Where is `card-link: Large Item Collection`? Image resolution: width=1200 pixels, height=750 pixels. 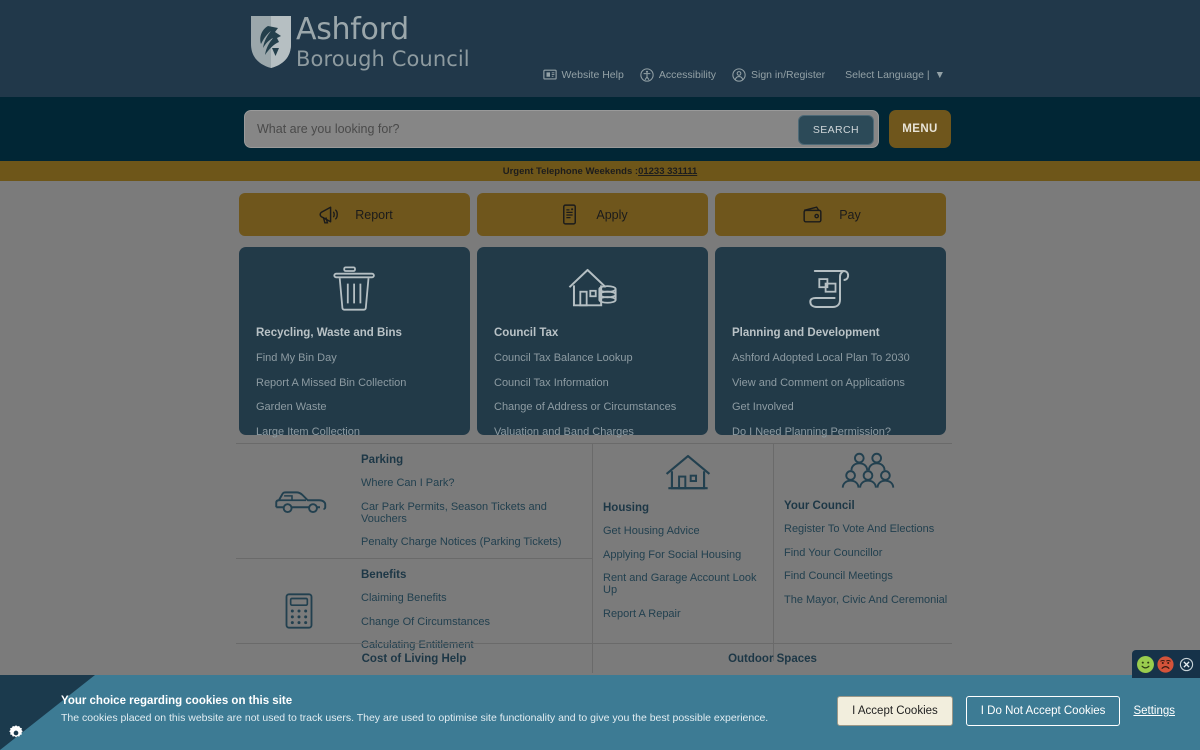 card-link: Large Item Collection is located at coordinates (354, 432).